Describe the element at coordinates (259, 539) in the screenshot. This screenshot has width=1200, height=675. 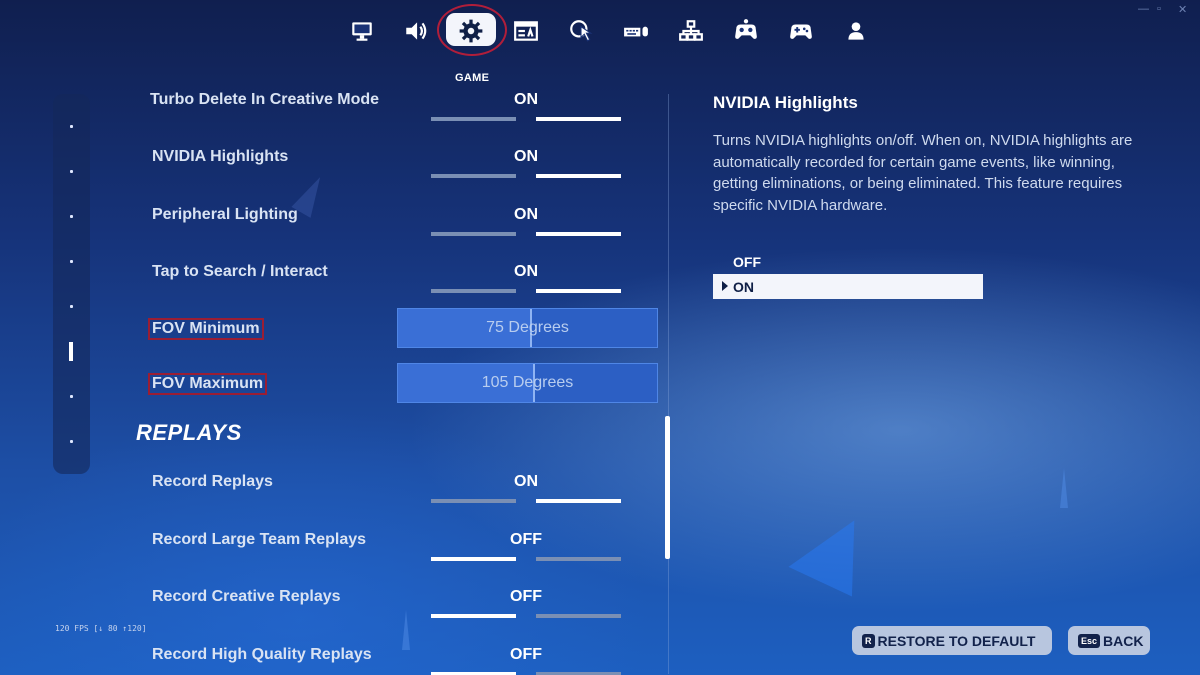
I see `setting-label: Record Large Team Replays` at that location.